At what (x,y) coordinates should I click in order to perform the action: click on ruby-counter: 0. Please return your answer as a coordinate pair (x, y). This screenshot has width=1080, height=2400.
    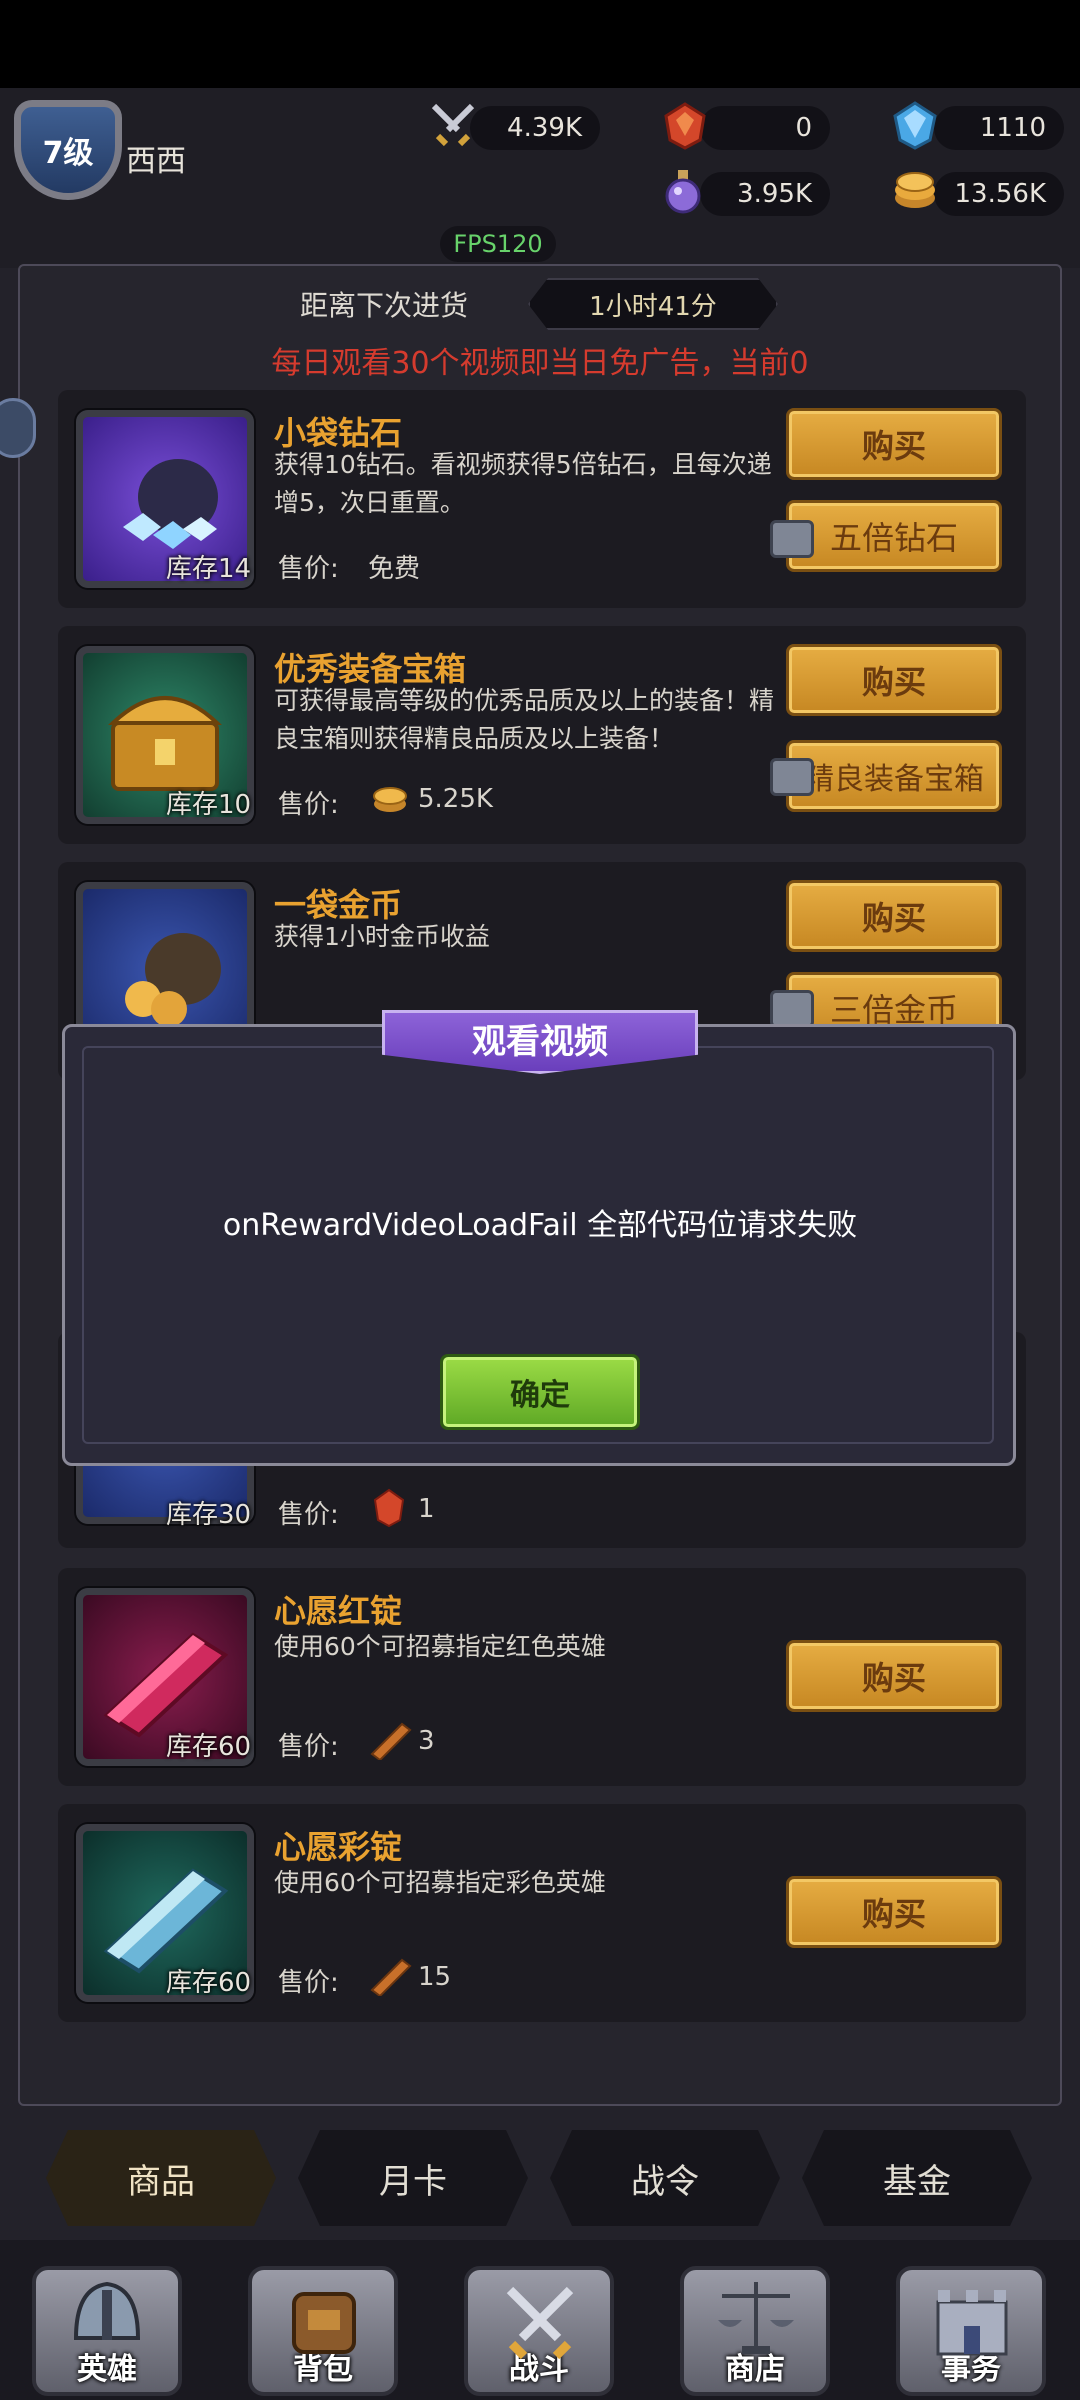
    Looking at the image, I should click on (765, 128).